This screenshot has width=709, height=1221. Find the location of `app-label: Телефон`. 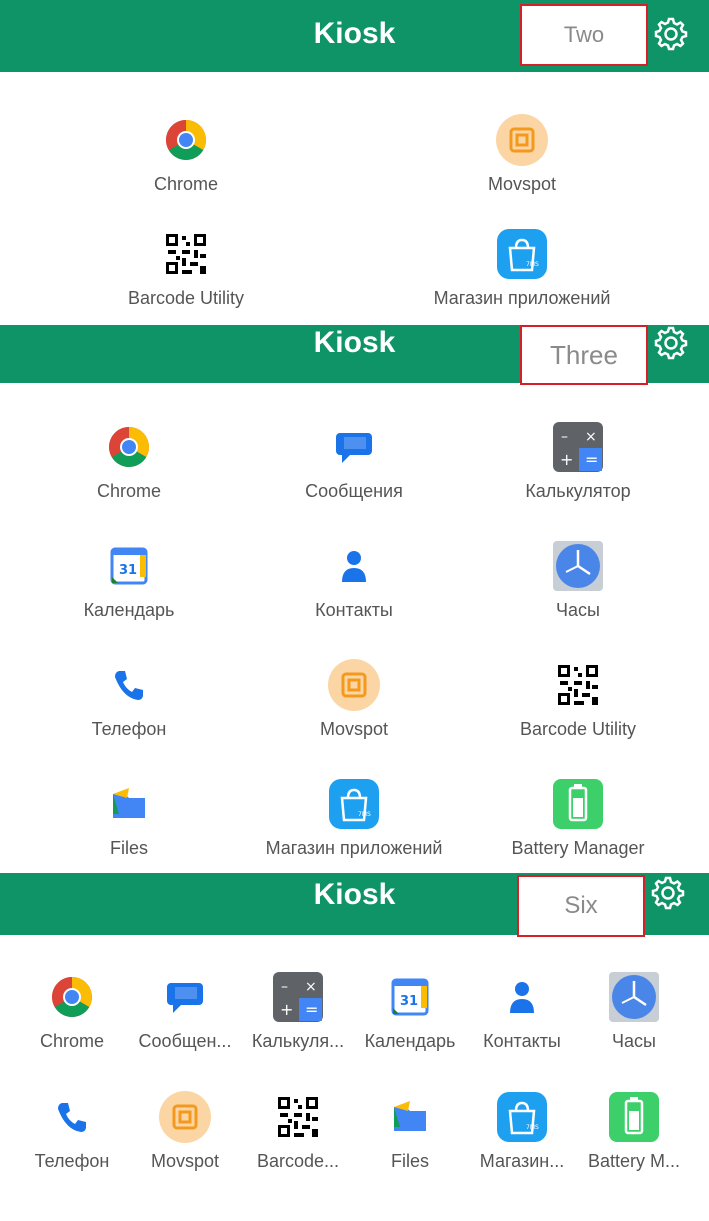

app-label: Телефон is located at coordinates (129, 729).